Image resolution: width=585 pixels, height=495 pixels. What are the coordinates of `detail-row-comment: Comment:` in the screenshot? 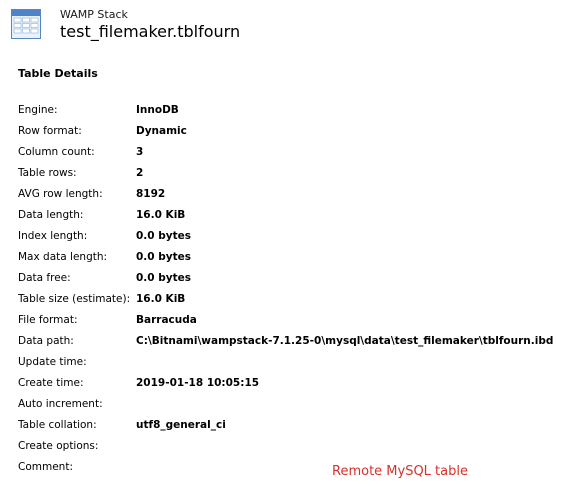 It's located at (292, 468).